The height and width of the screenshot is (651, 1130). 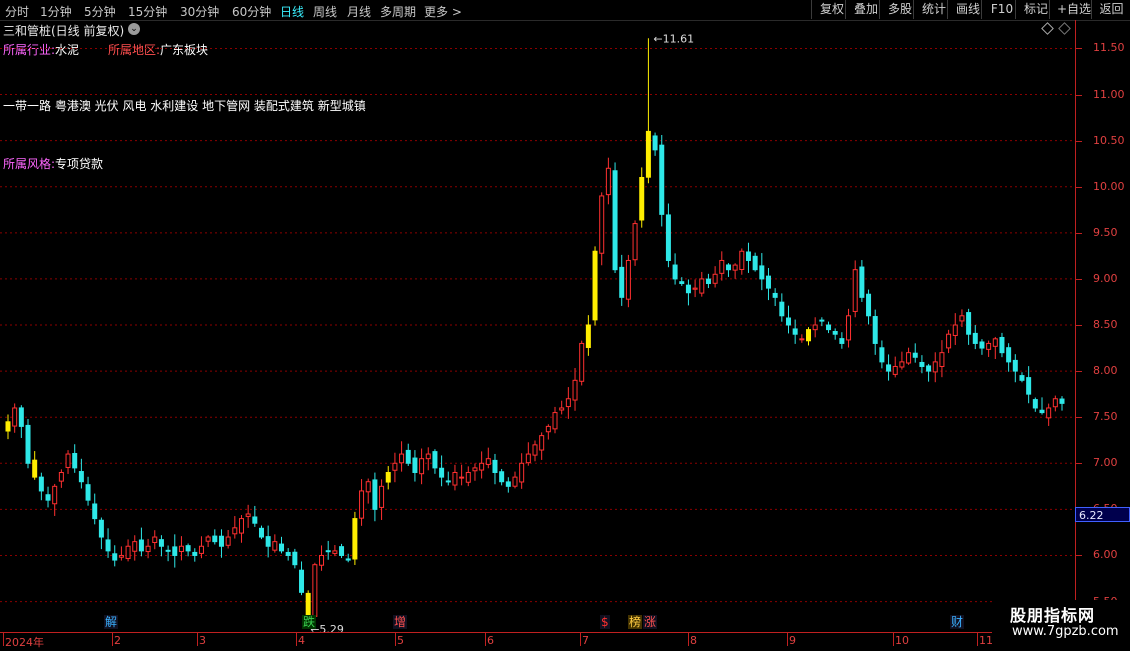 I want to click on period-tab-15min: 15分钟, so click(x=147, y=11).